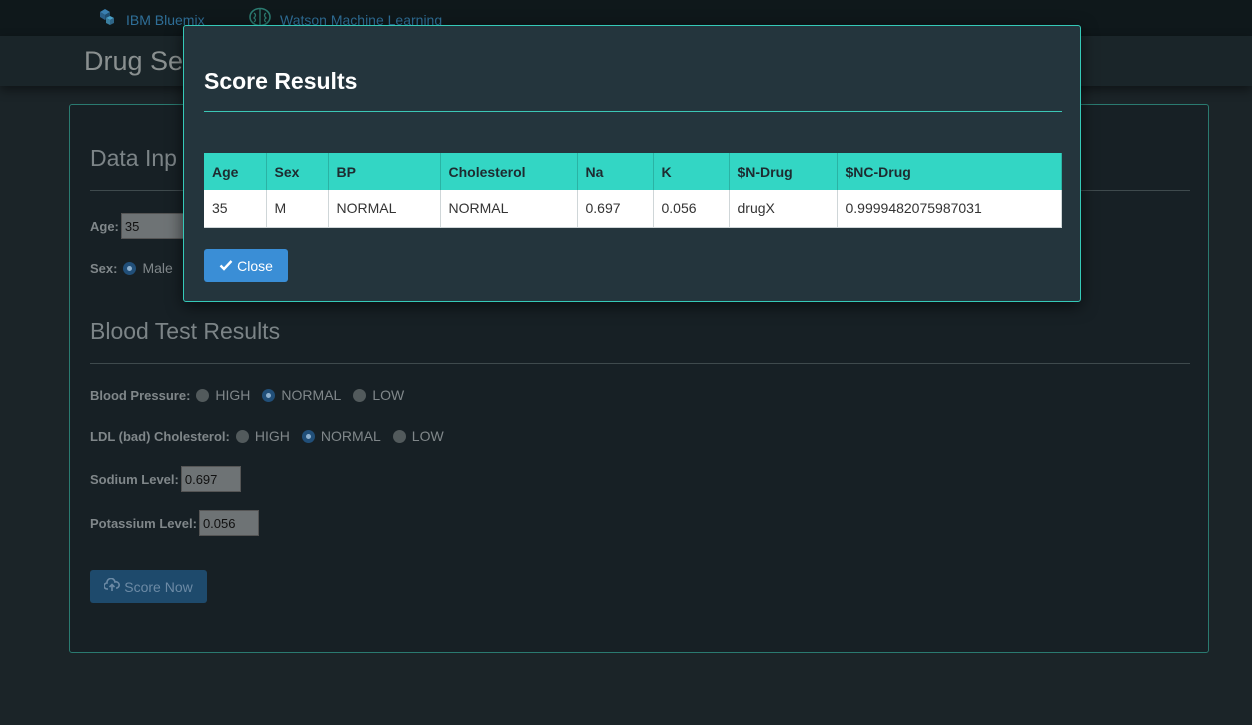 This screenshot has width=1252, height=725. I want to click on cholesterol-row: LDL (bad) Cholesterol: HIGH NORMAL LOW, so click(270, 436).